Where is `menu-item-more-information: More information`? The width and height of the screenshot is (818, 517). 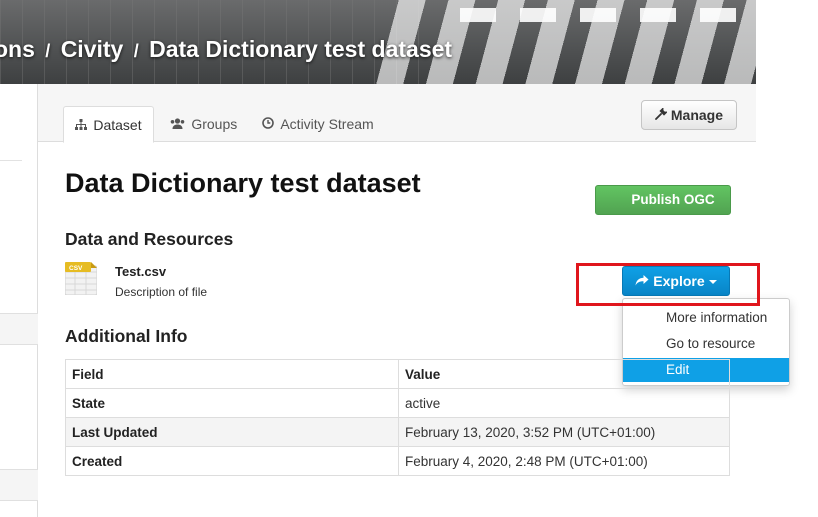
menu-item-more-information: More information is located at coordinates (706, 318).